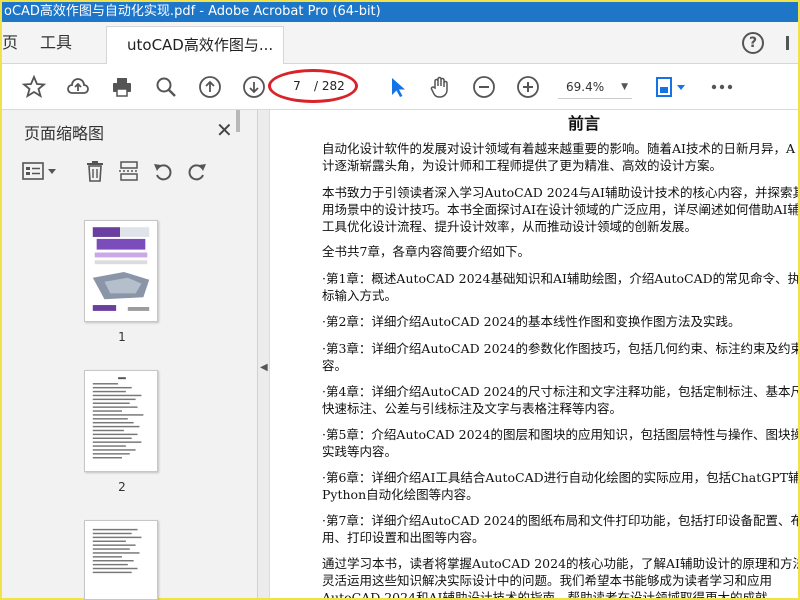  Describe the element at coordinates (264, 367) in the screenshot. I see `chevron-left-icon: ◀` at that location.